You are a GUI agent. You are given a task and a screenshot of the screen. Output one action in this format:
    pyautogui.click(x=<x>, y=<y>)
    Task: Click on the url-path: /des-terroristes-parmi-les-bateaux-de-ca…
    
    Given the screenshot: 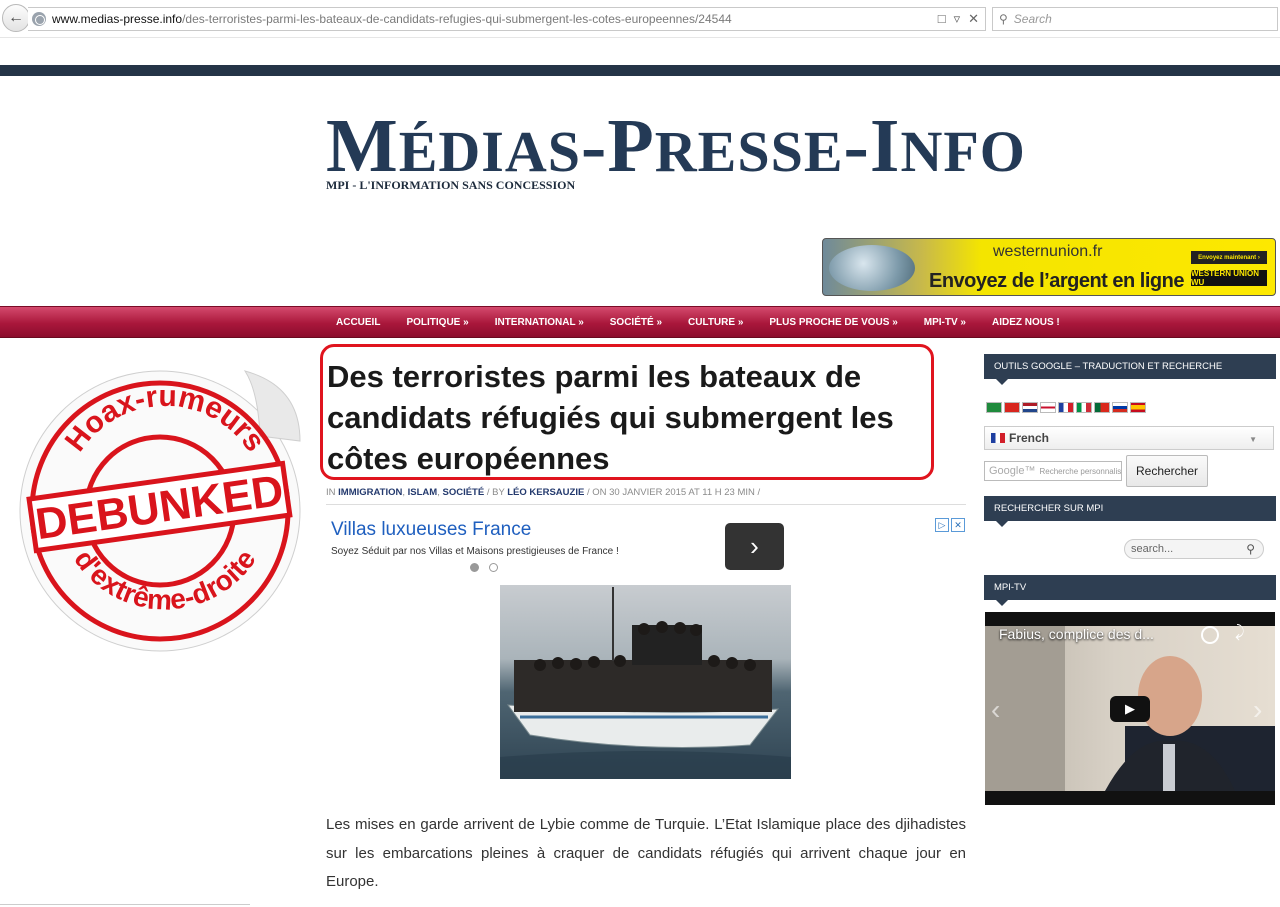 What is the action you would take?
    pyautogui.click(x=457, y=19)
    